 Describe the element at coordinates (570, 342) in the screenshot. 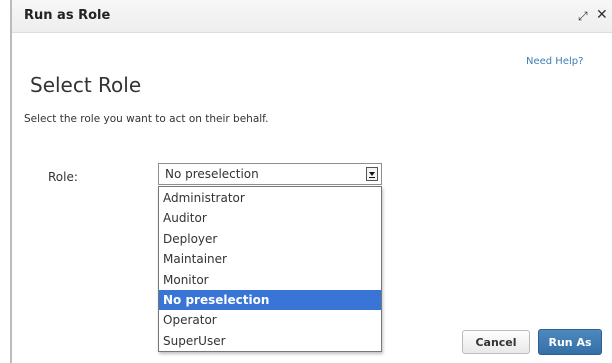

I see `run-as-button: Run As` at that location.